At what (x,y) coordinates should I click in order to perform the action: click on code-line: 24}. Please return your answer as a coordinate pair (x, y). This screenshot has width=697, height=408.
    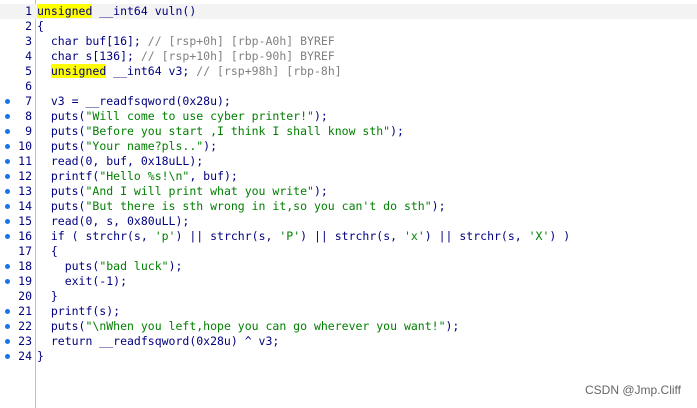
    Looking at the image, I should click on (348, 356).